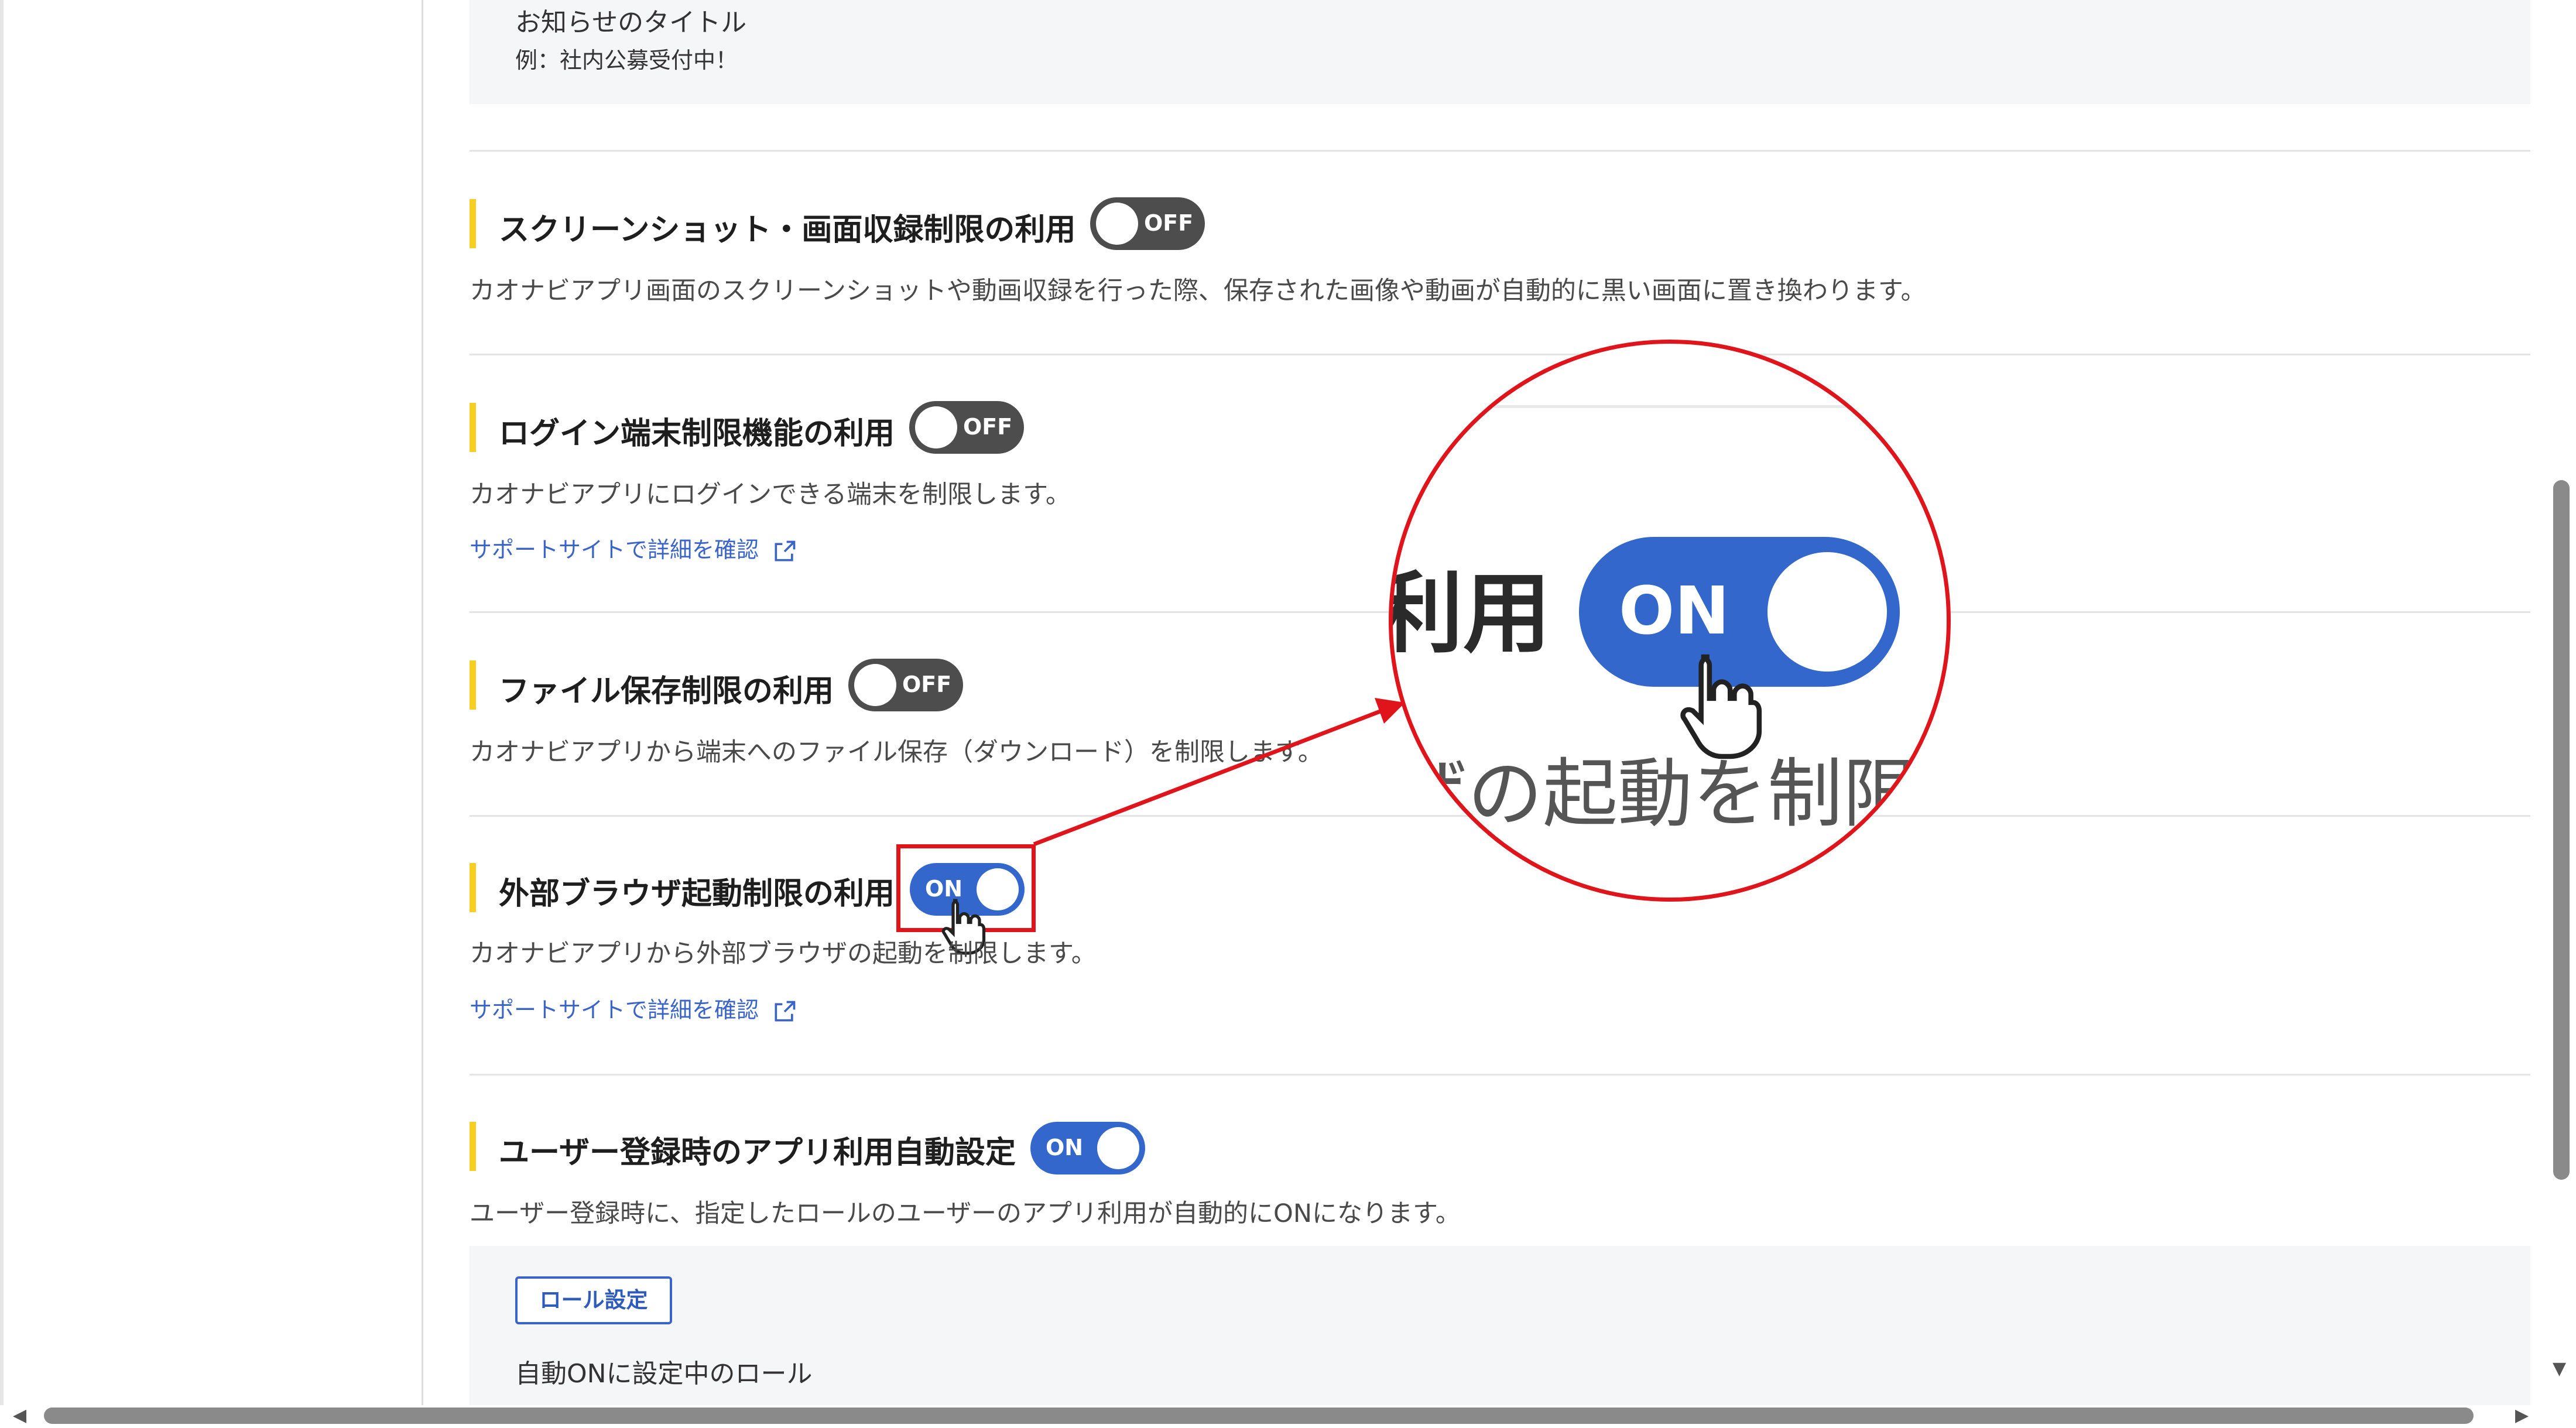 Image resolution: width=2576 pixels, height=1428 pixels. Describe the element at coordinates (784, 953) in the screenshot. I see `setting-description: カオナビアプリから外部ブラウザの起動を制限します。` at that location.